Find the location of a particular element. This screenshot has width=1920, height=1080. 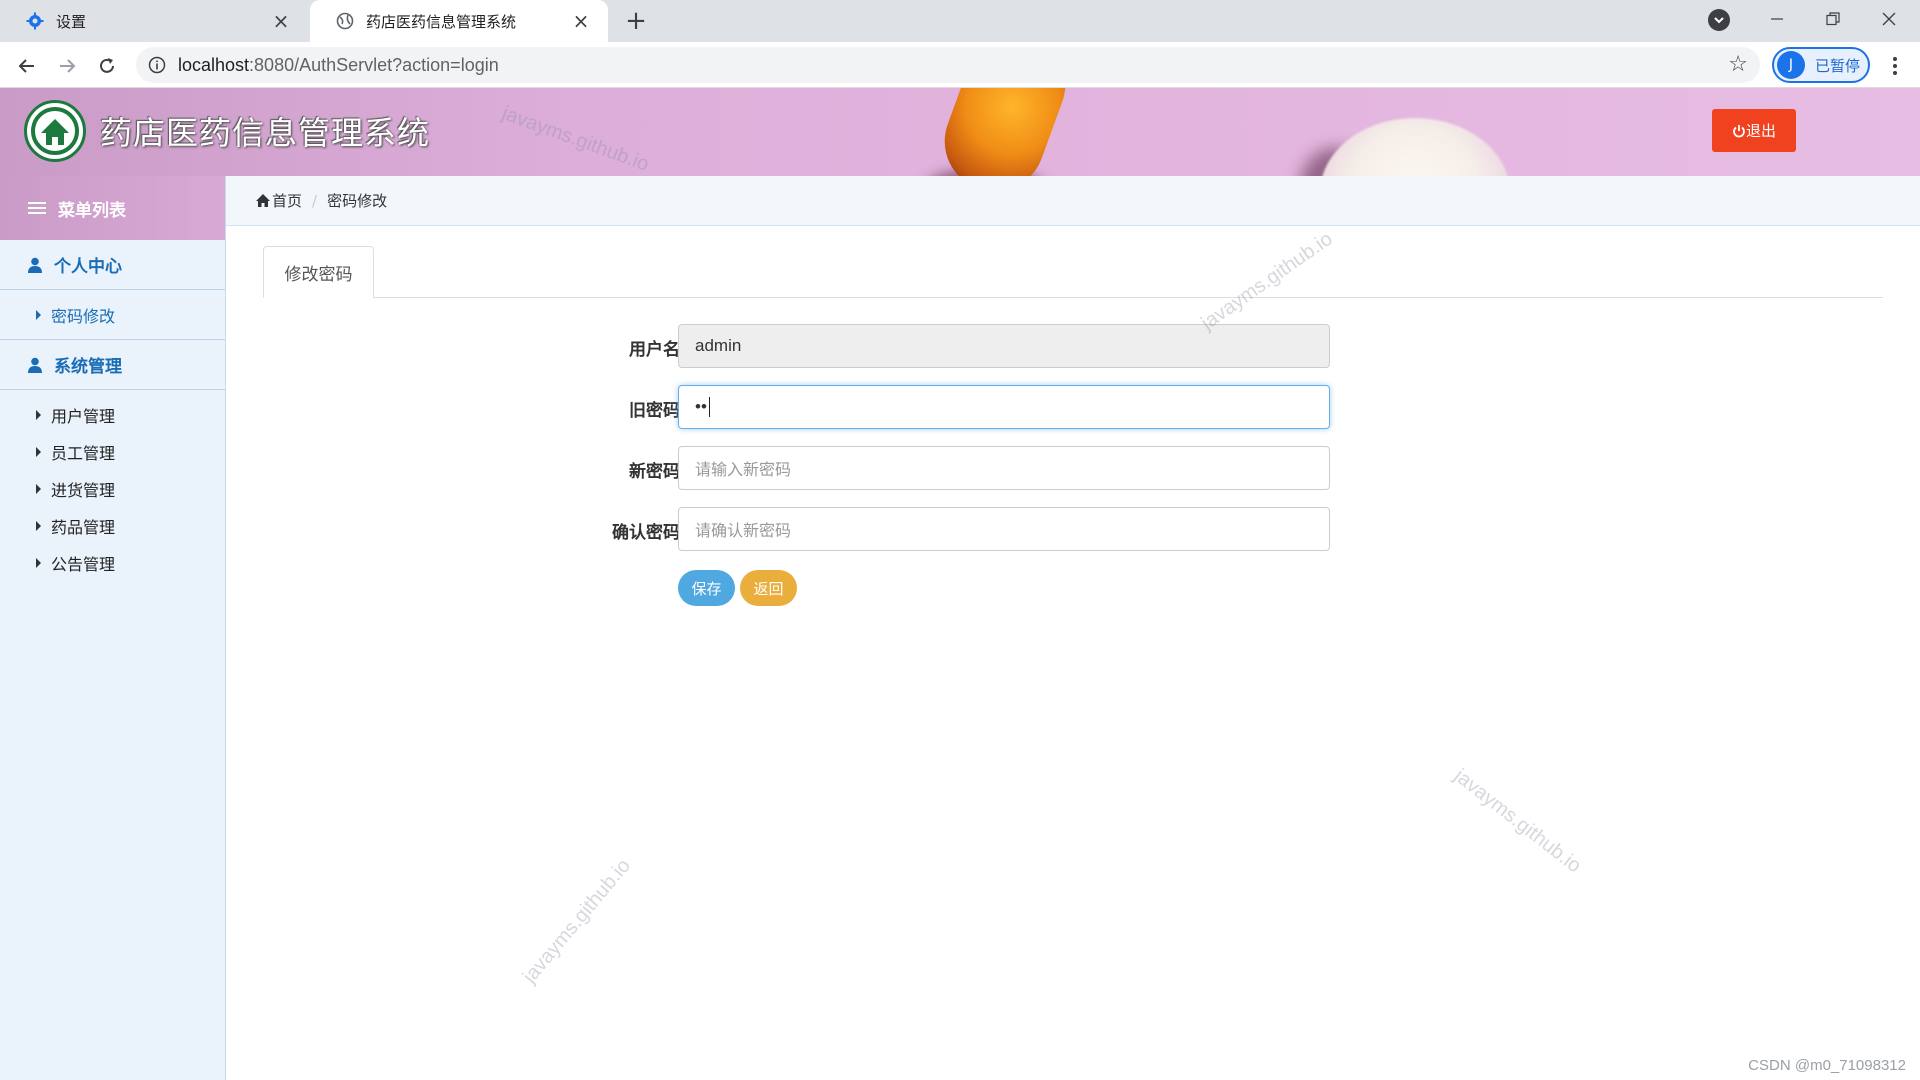

save-button: 保存 is located at coordinates (706, 588).